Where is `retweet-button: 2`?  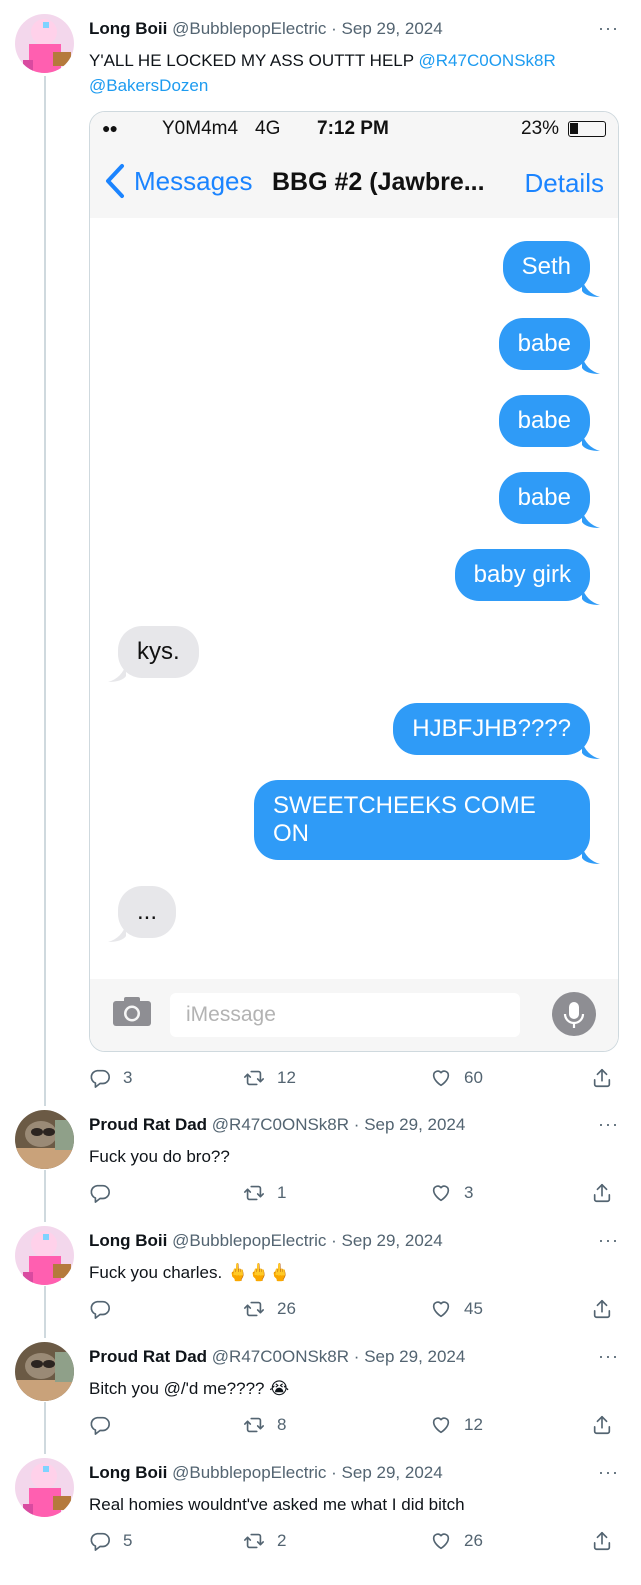
retweet-button: 2 is located at coordinates (264, 1541).